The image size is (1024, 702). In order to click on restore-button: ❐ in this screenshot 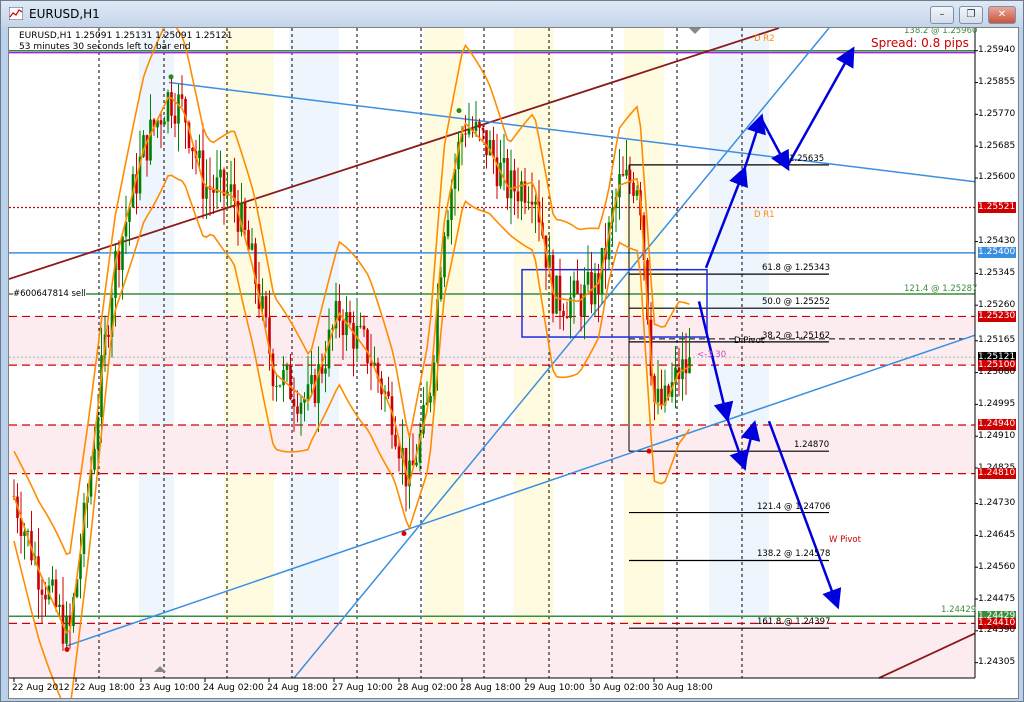, I will do `click(971, 15)`.